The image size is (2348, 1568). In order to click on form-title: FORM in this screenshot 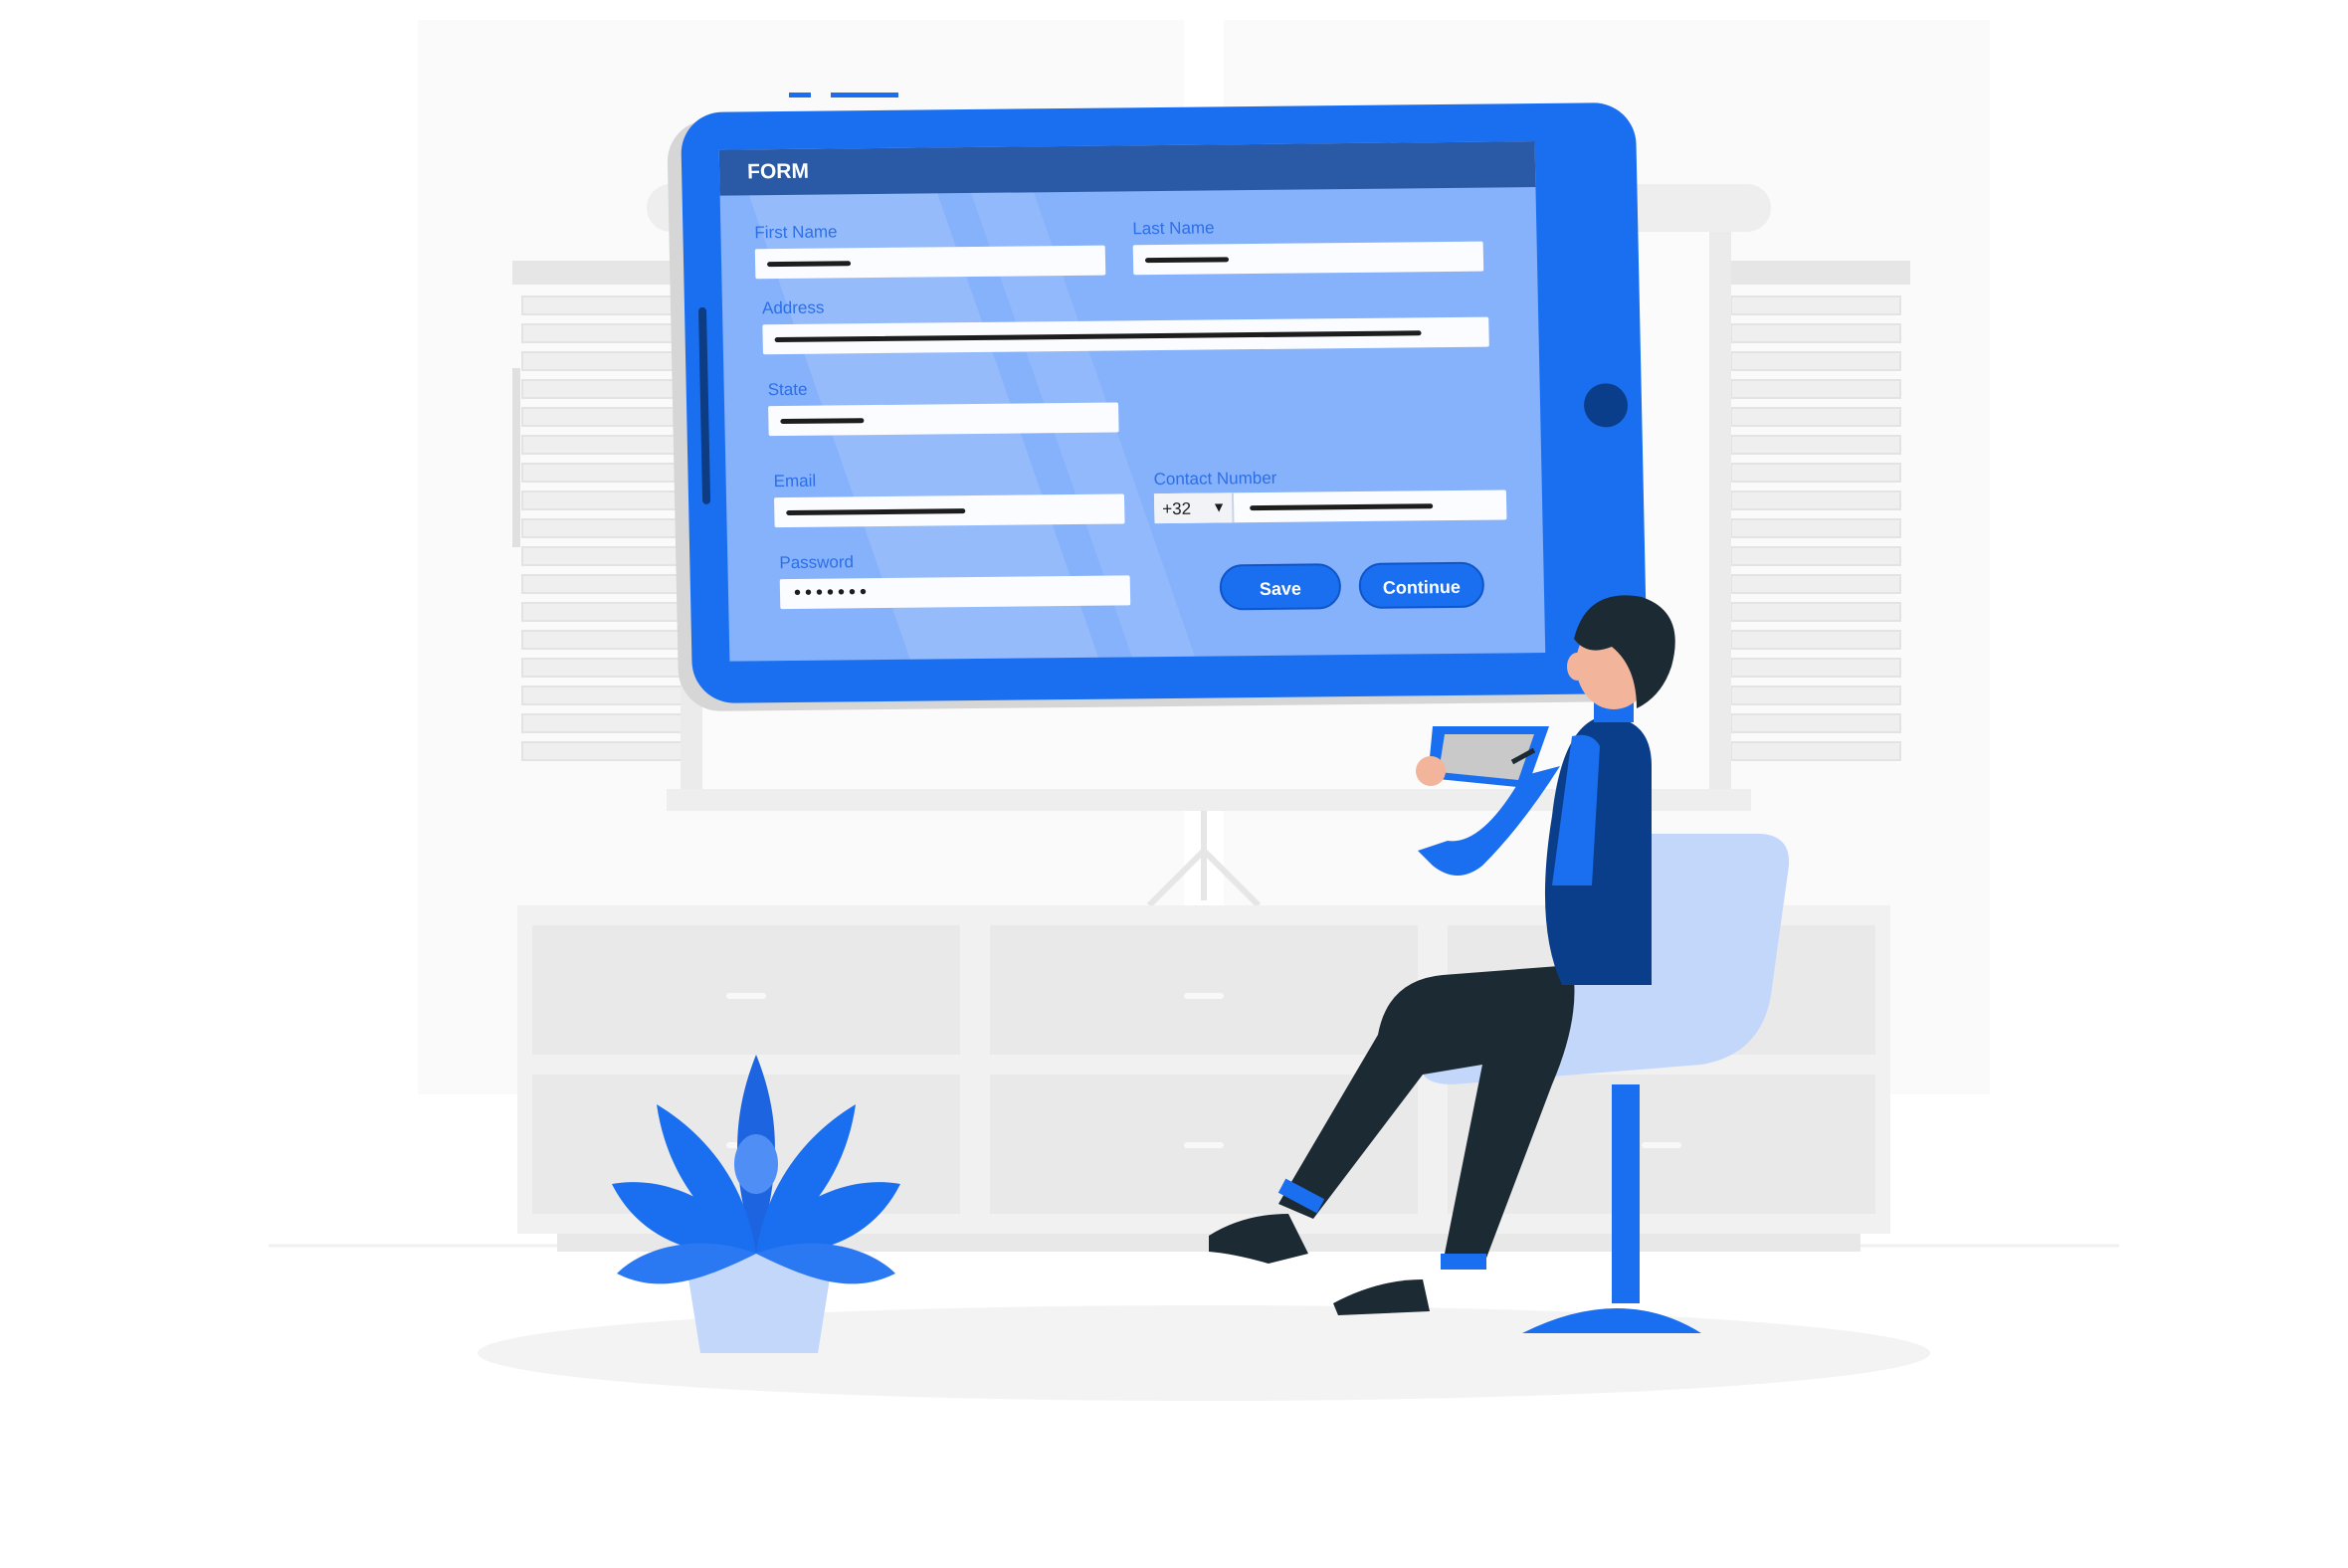, I will do `click(1127, 168)`.